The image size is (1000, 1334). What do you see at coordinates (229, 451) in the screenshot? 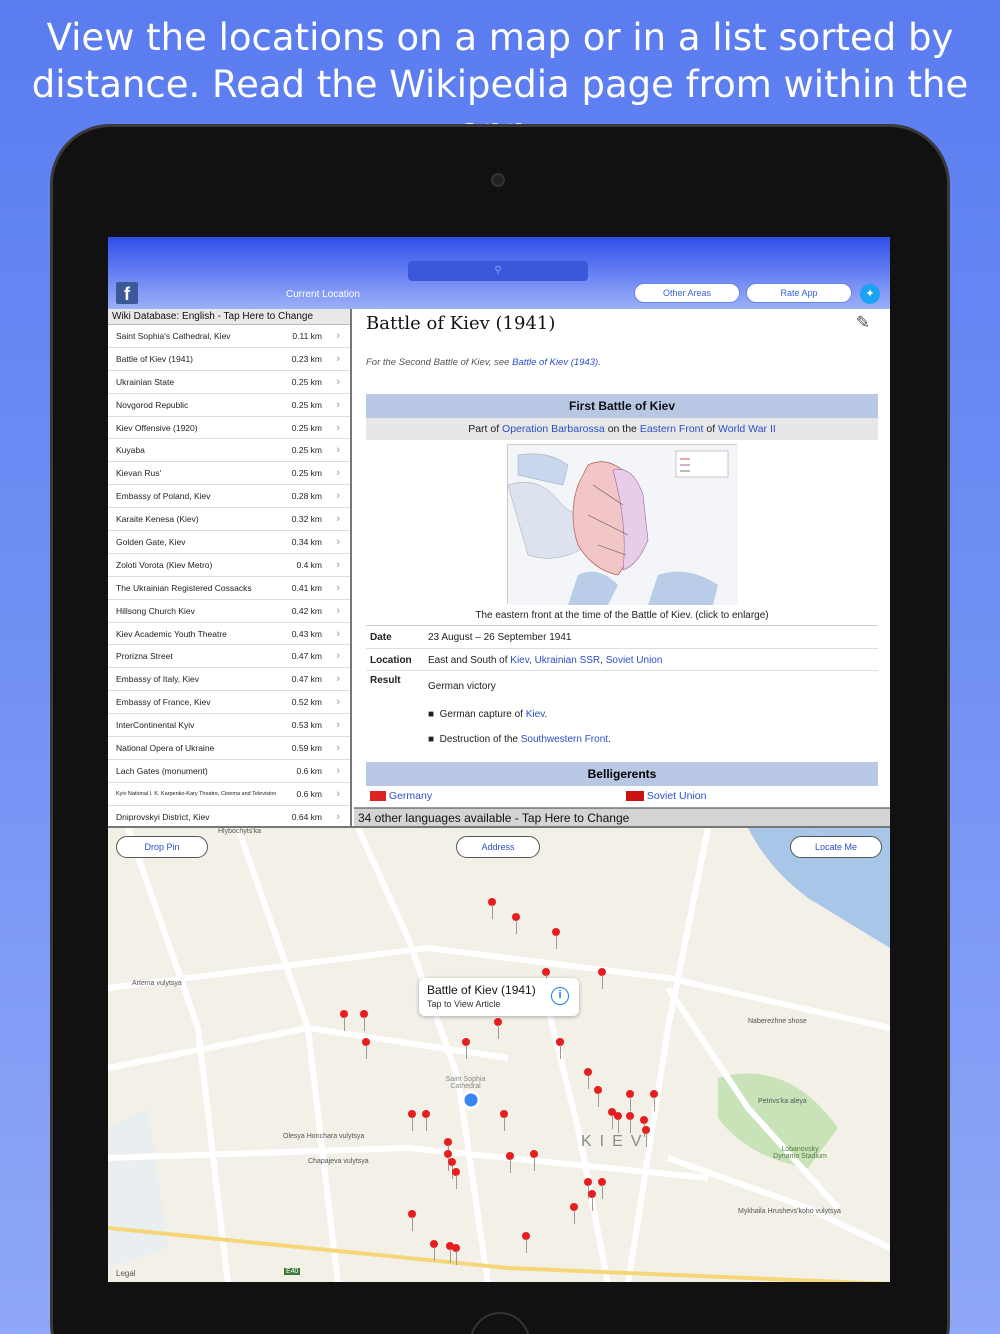
I see `list-item: Kuyaba 0.25 km ›` at bounding box center [229, 451].